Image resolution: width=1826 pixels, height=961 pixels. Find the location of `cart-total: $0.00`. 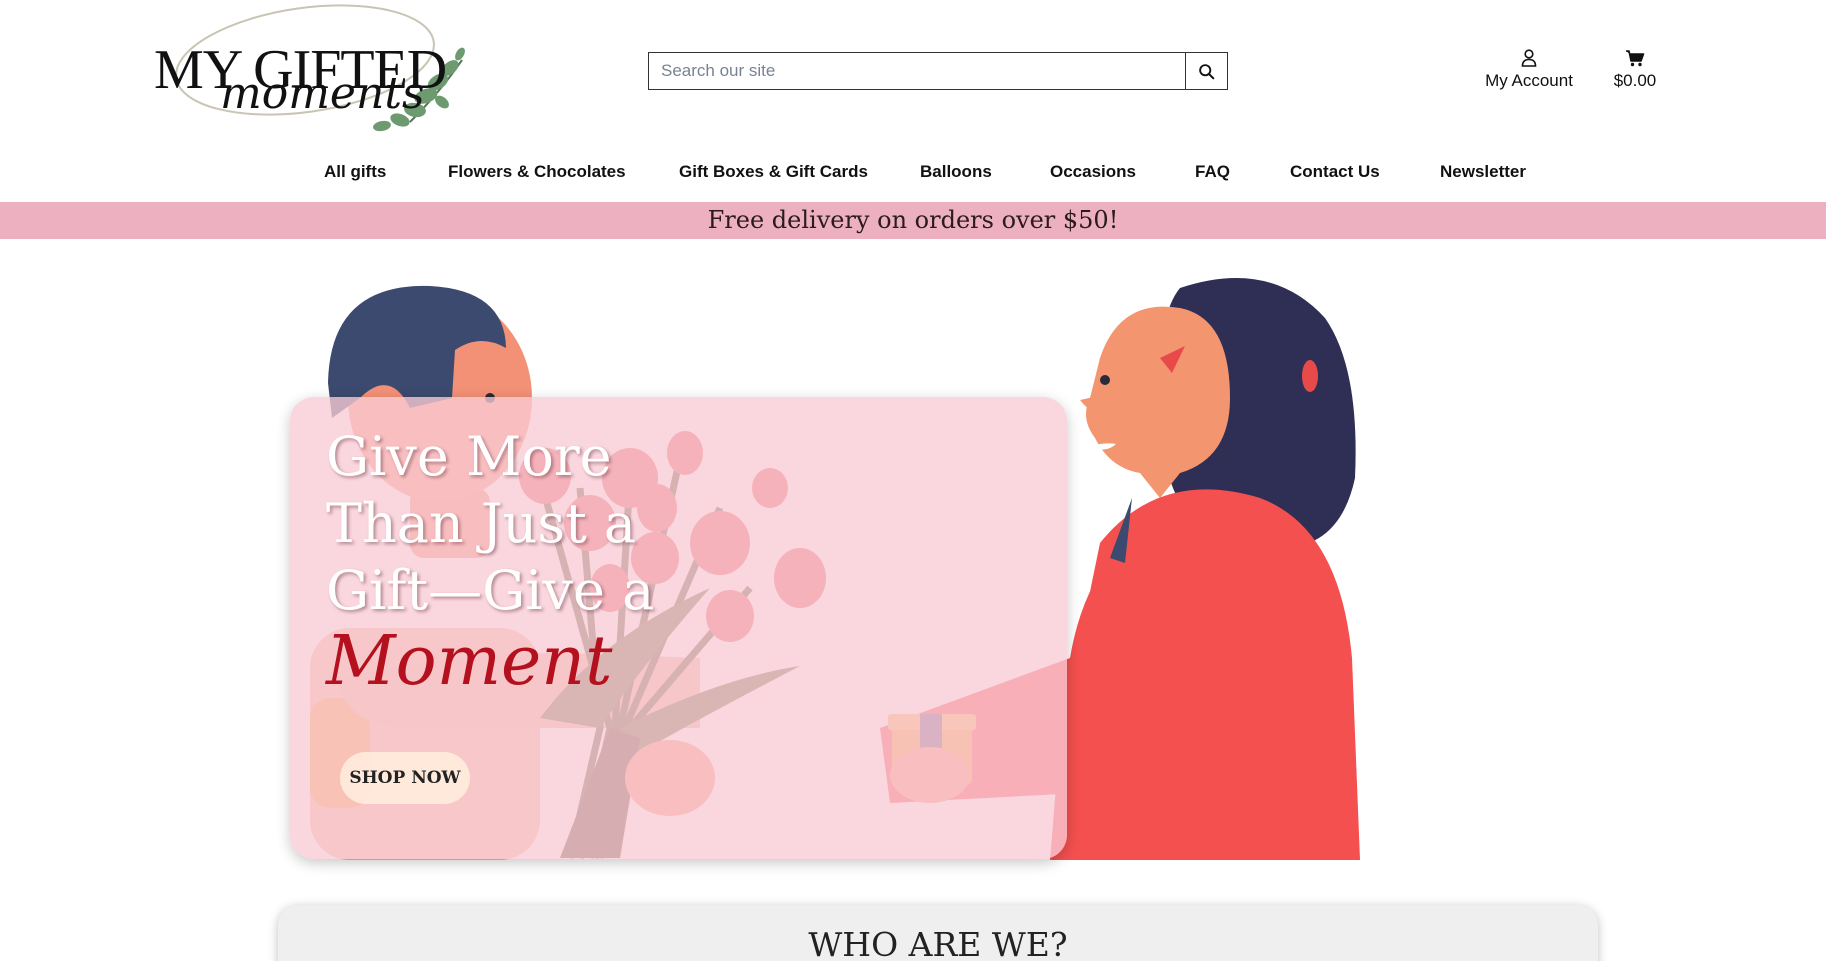

cart-total: $0.00 is located at coordinates (1635, 80).